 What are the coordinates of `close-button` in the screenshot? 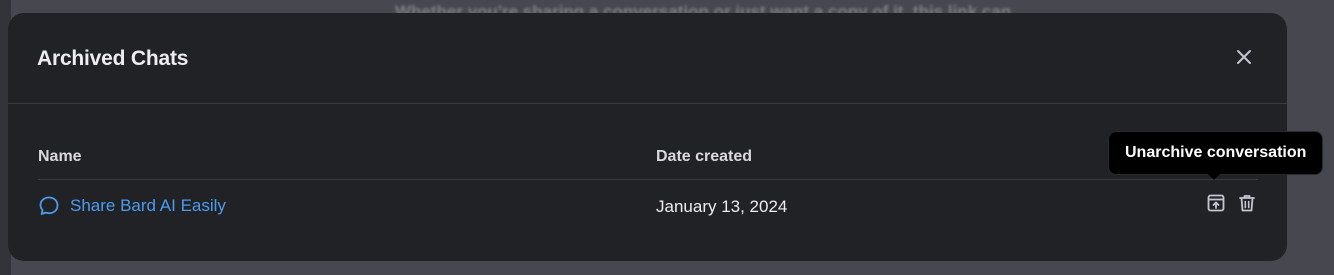 It's located at (1244, 57).